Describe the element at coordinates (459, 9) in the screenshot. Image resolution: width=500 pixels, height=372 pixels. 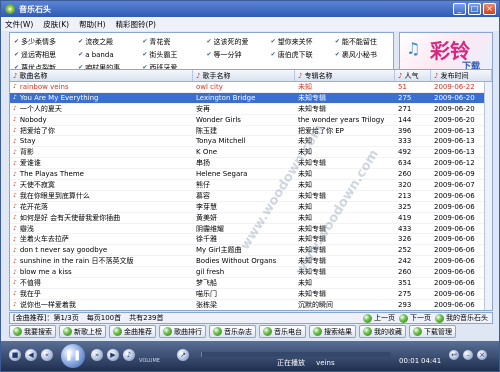
I see `minimize-button: _` at that location.